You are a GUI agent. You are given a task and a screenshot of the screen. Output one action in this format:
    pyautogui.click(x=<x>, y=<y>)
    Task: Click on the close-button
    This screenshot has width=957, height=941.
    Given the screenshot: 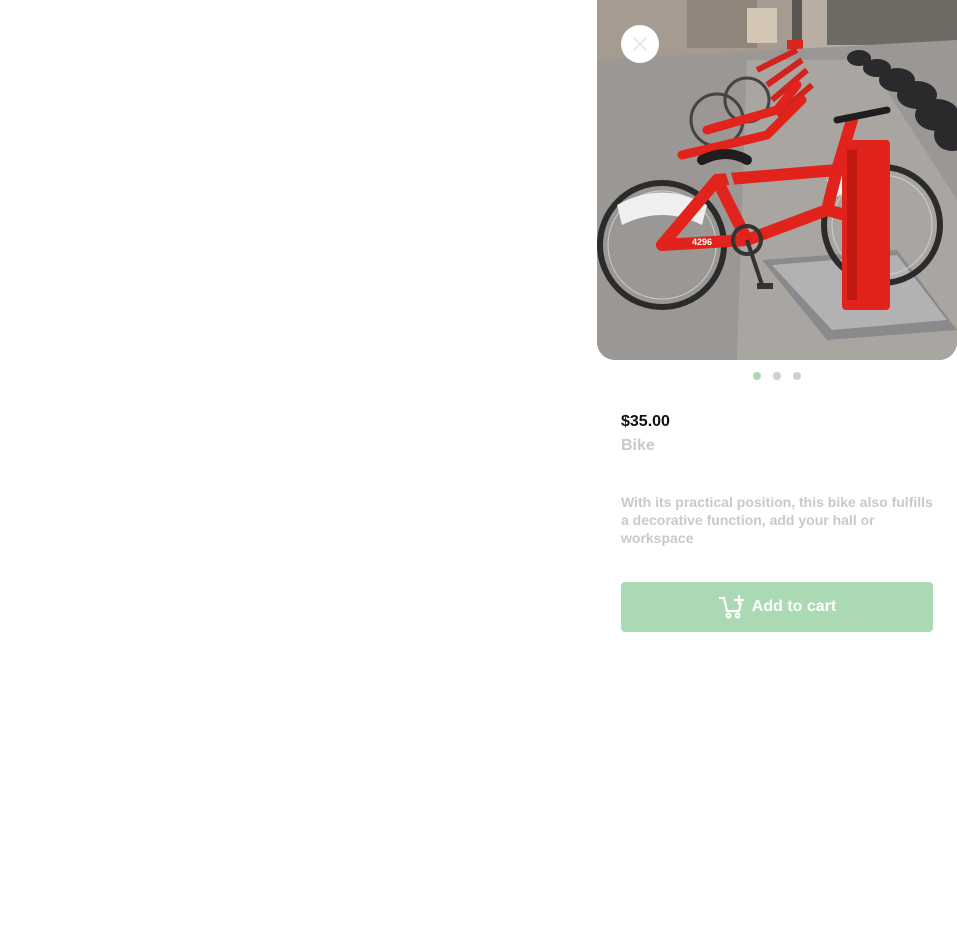 What is the action you would take?
    pyautogui.click(x=640, y=44)
    